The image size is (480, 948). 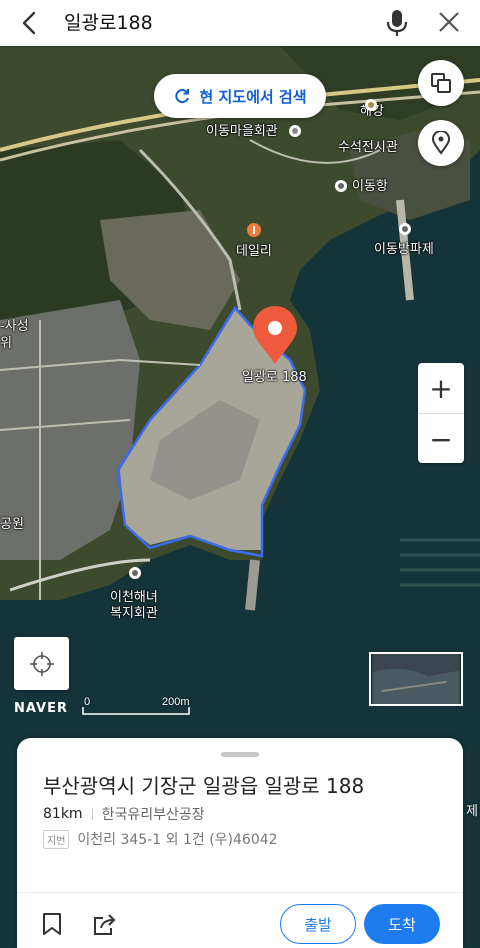 I want to click on search-query: 일광로188, so click(x=108, y=23).